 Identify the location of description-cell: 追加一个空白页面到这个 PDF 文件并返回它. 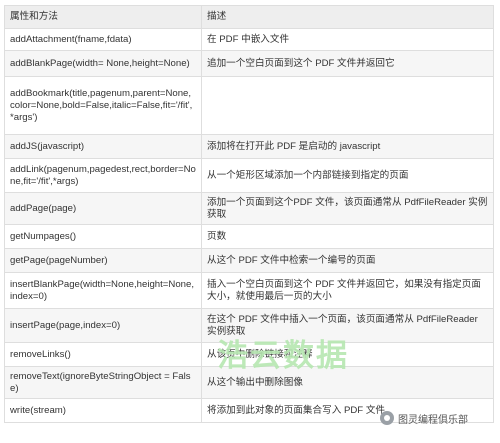
(347, 63).